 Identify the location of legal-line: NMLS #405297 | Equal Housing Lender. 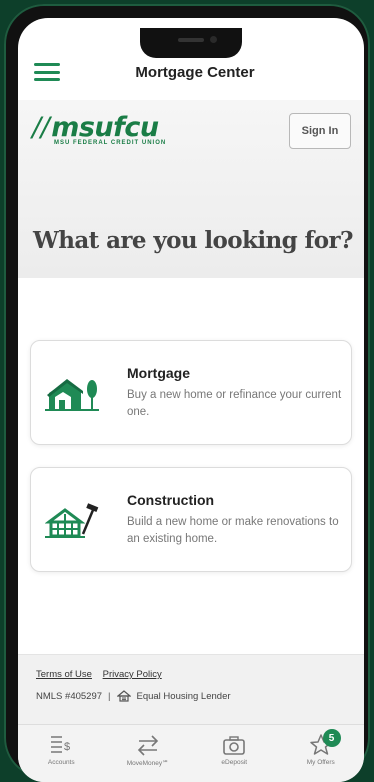
(133, 696).